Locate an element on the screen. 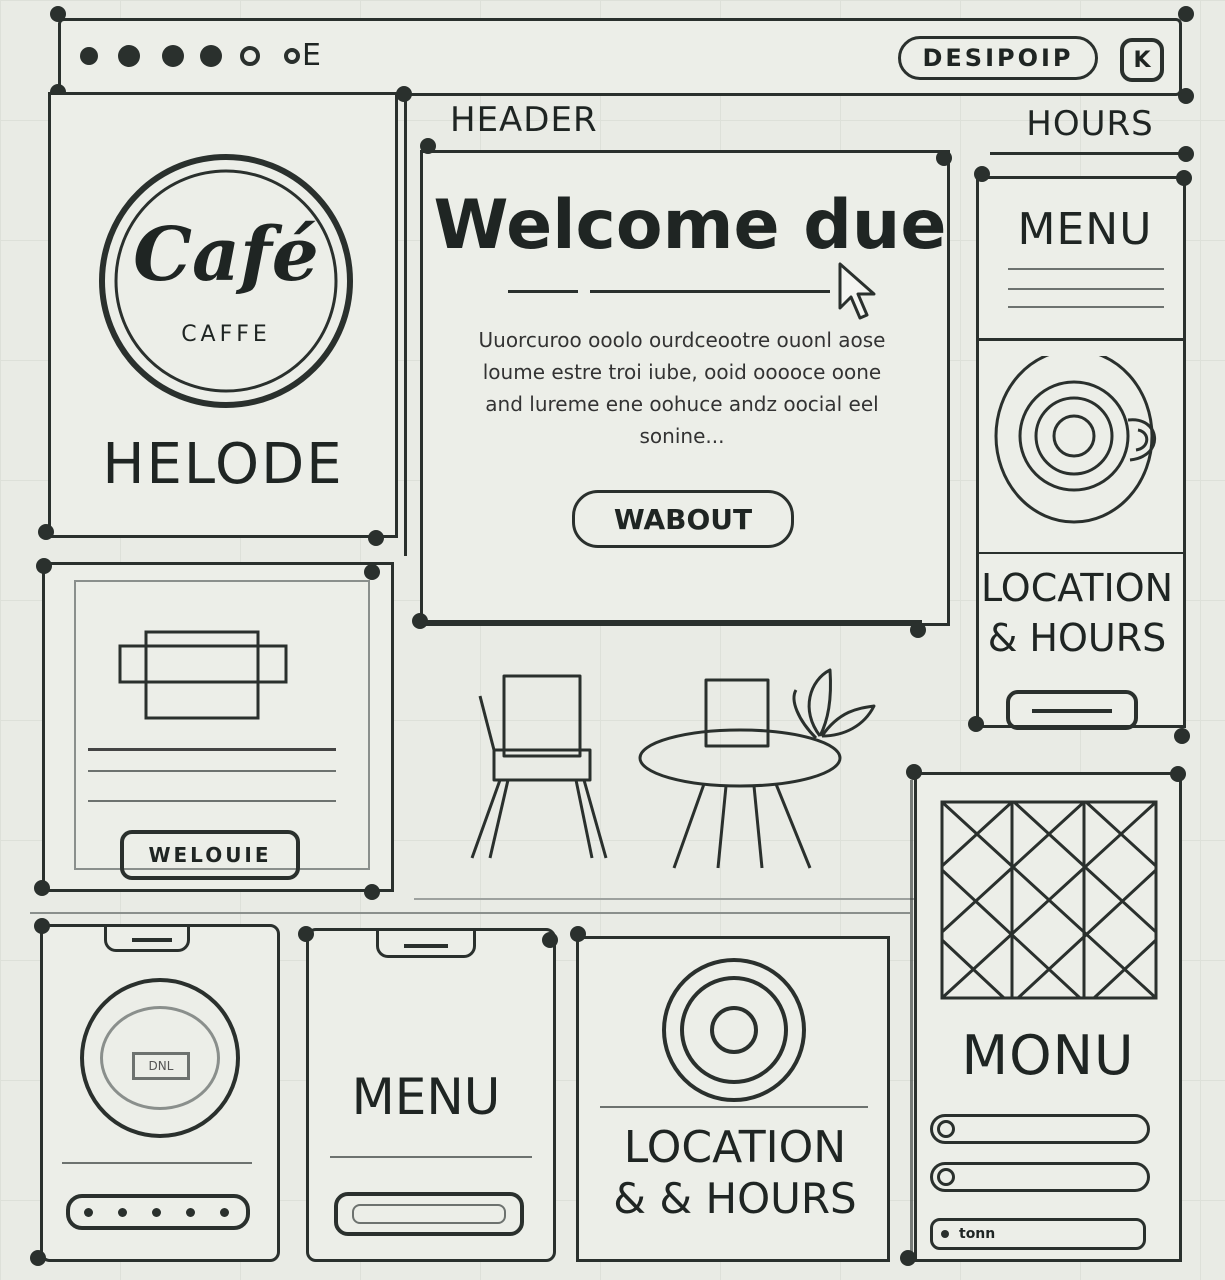 This screenshot has width=1225, height=1280. dots-indicator is located at coordinates (158, 1212).